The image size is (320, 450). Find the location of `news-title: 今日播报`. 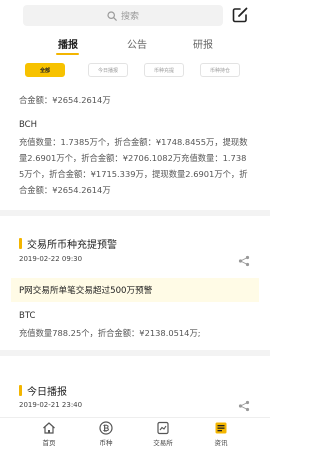

news-title: 今日播报 is located at coordinates (43, 390).